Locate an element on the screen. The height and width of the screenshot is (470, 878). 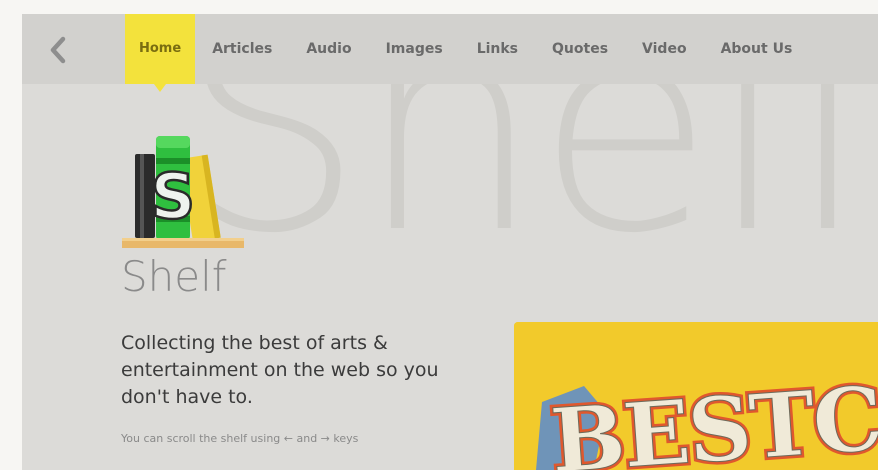
nav-item-articles: Articles is located at coordinates (242, 49).